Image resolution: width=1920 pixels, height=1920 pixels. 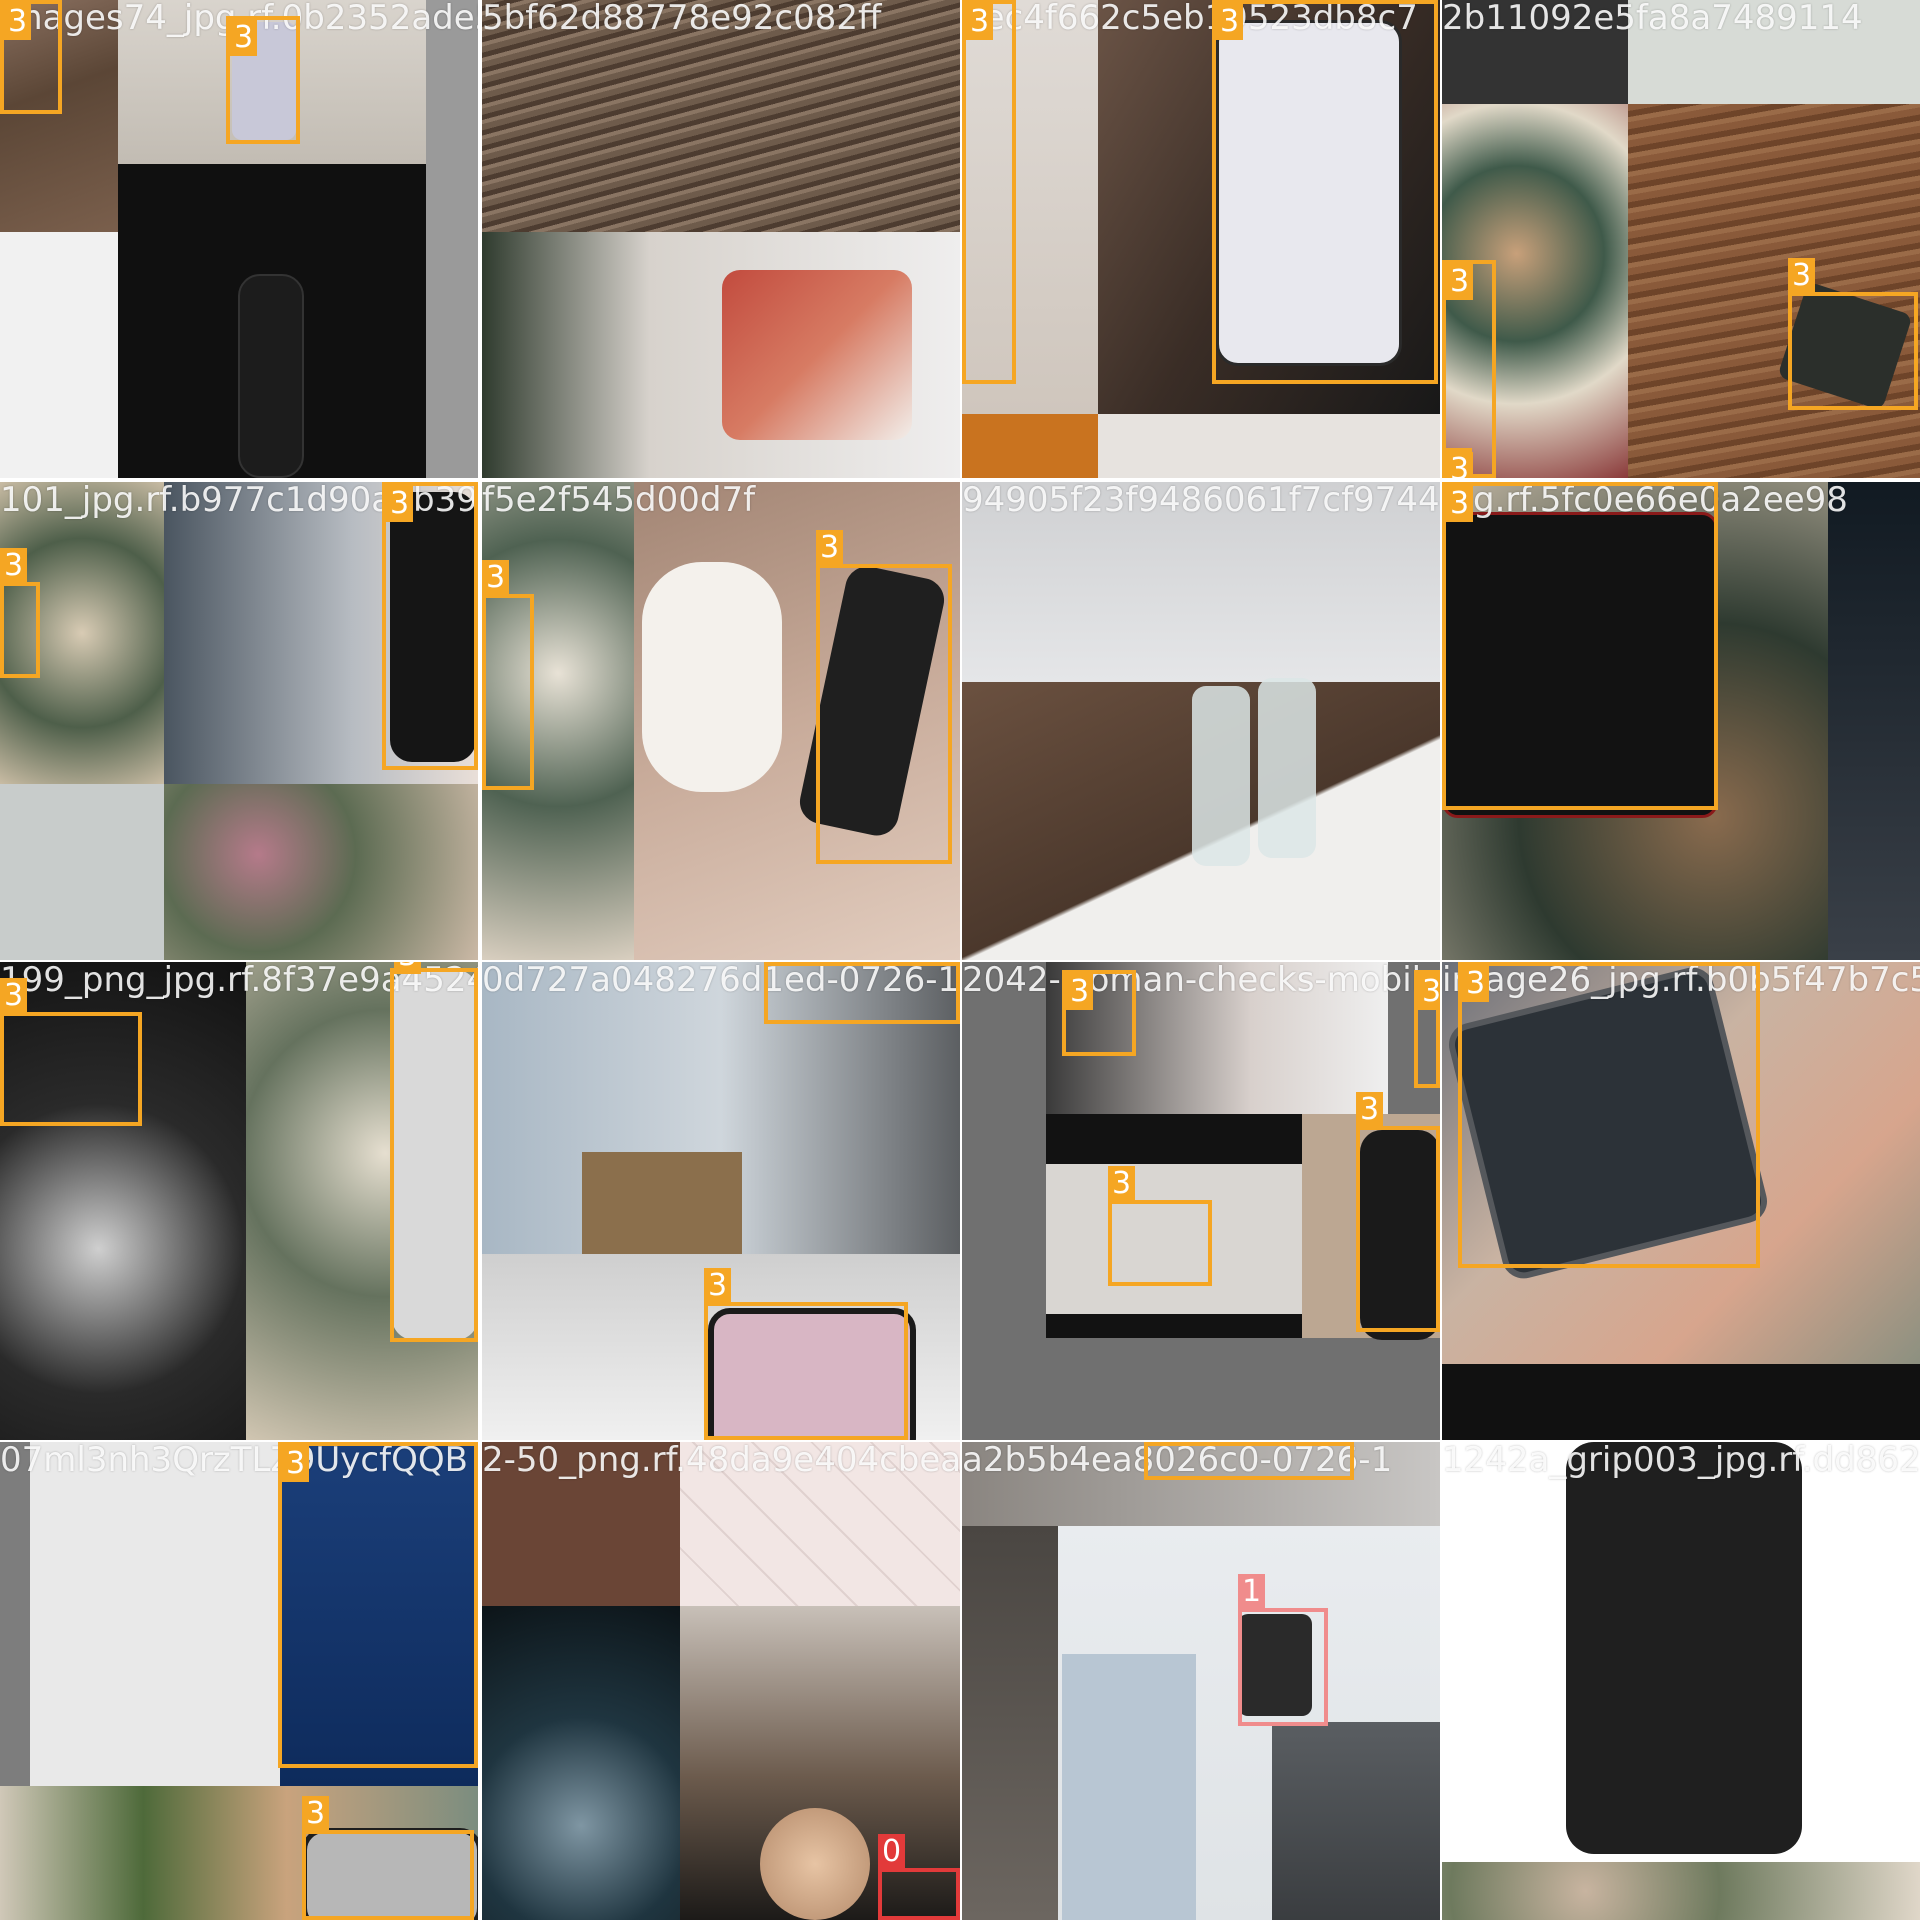 What do you see at coordinates (239, 721) in the screenshot?
I see `mosaic-tile: 101_jpg.rf.b977c1d90aeb39 3 3` at bounding box center [239, 721].